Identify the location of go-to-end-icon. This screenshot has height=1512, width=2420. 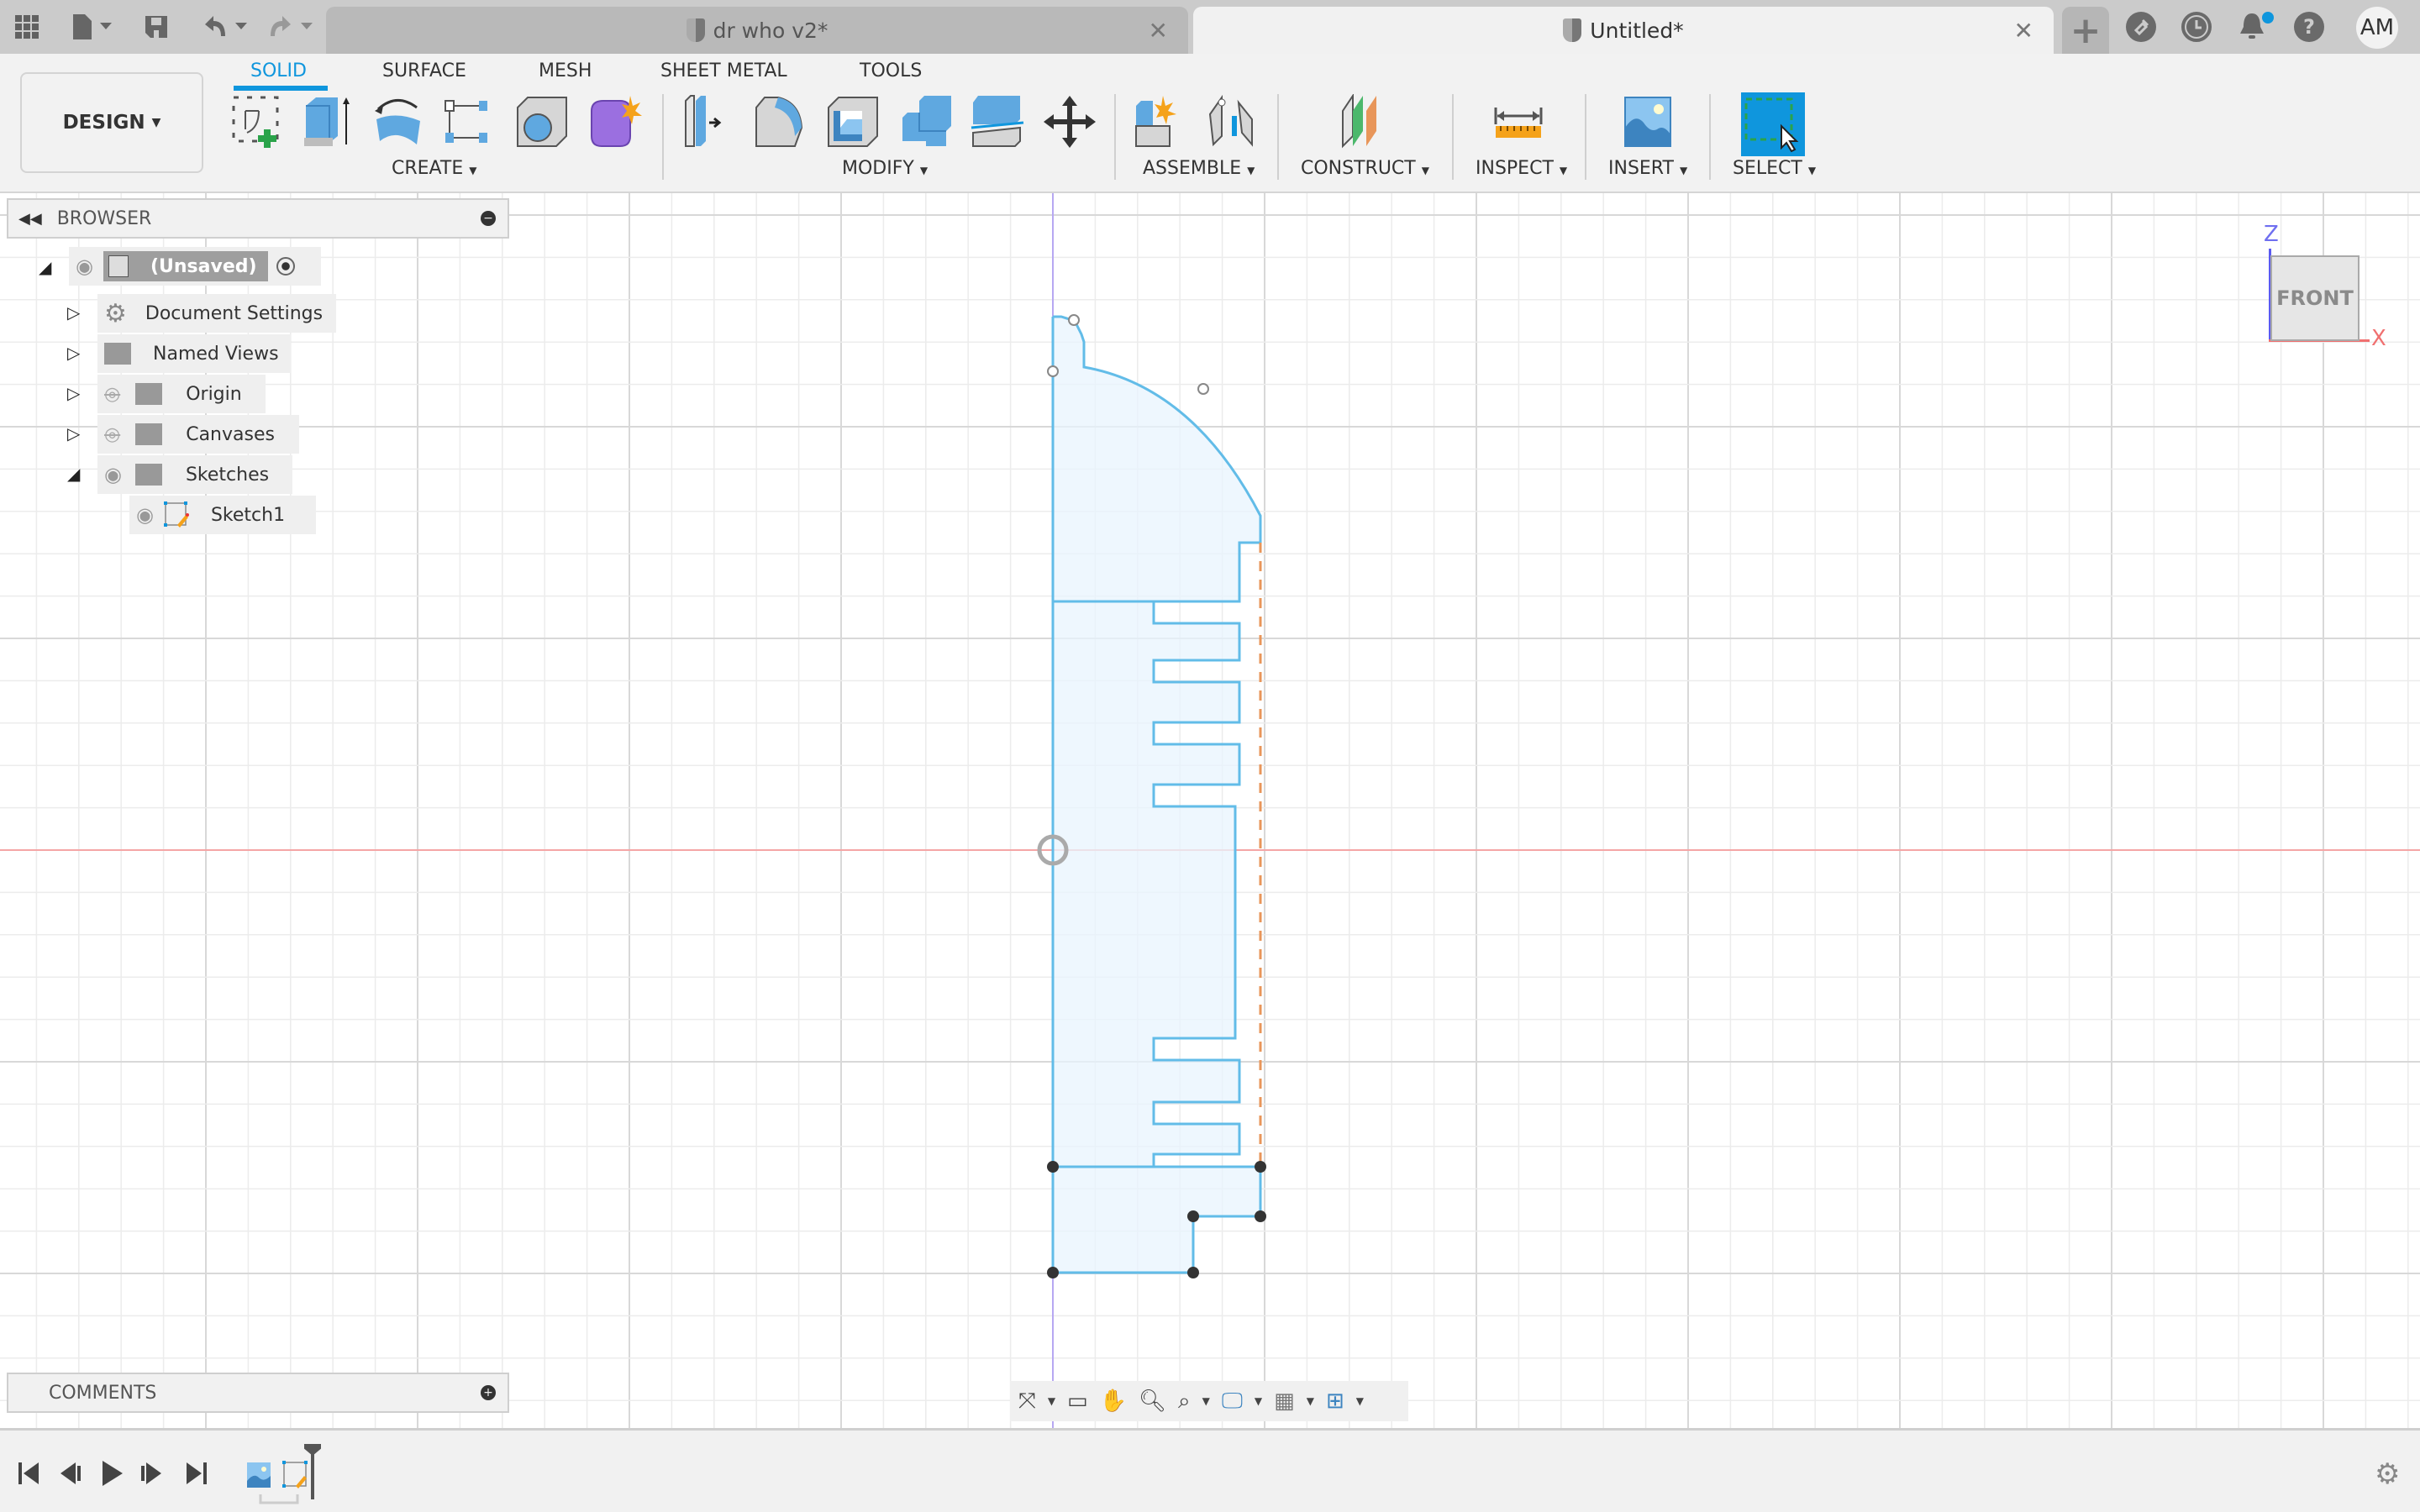
(197, 1473).